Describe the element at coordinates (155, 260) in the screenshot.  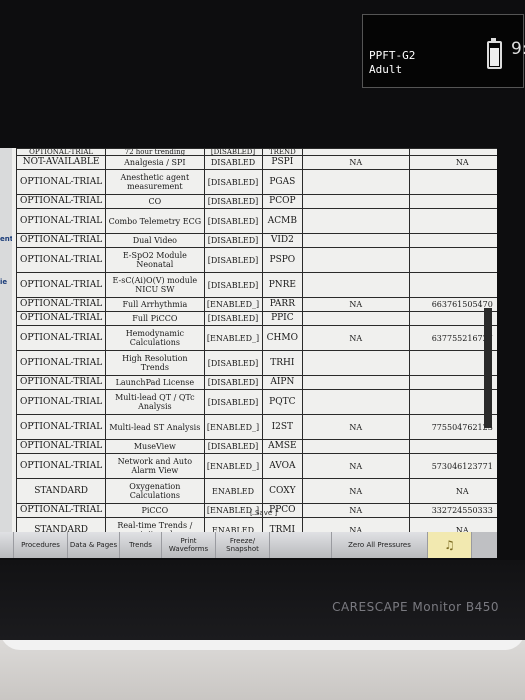
I see `function-cell: E-SpO2 Module Neonatal` at that location.